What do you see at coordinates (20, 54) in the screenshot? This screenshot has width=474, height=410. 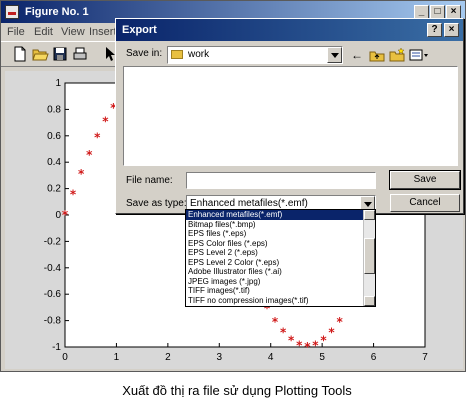 I see `new-file-icon` at bounding box center [20, 54].